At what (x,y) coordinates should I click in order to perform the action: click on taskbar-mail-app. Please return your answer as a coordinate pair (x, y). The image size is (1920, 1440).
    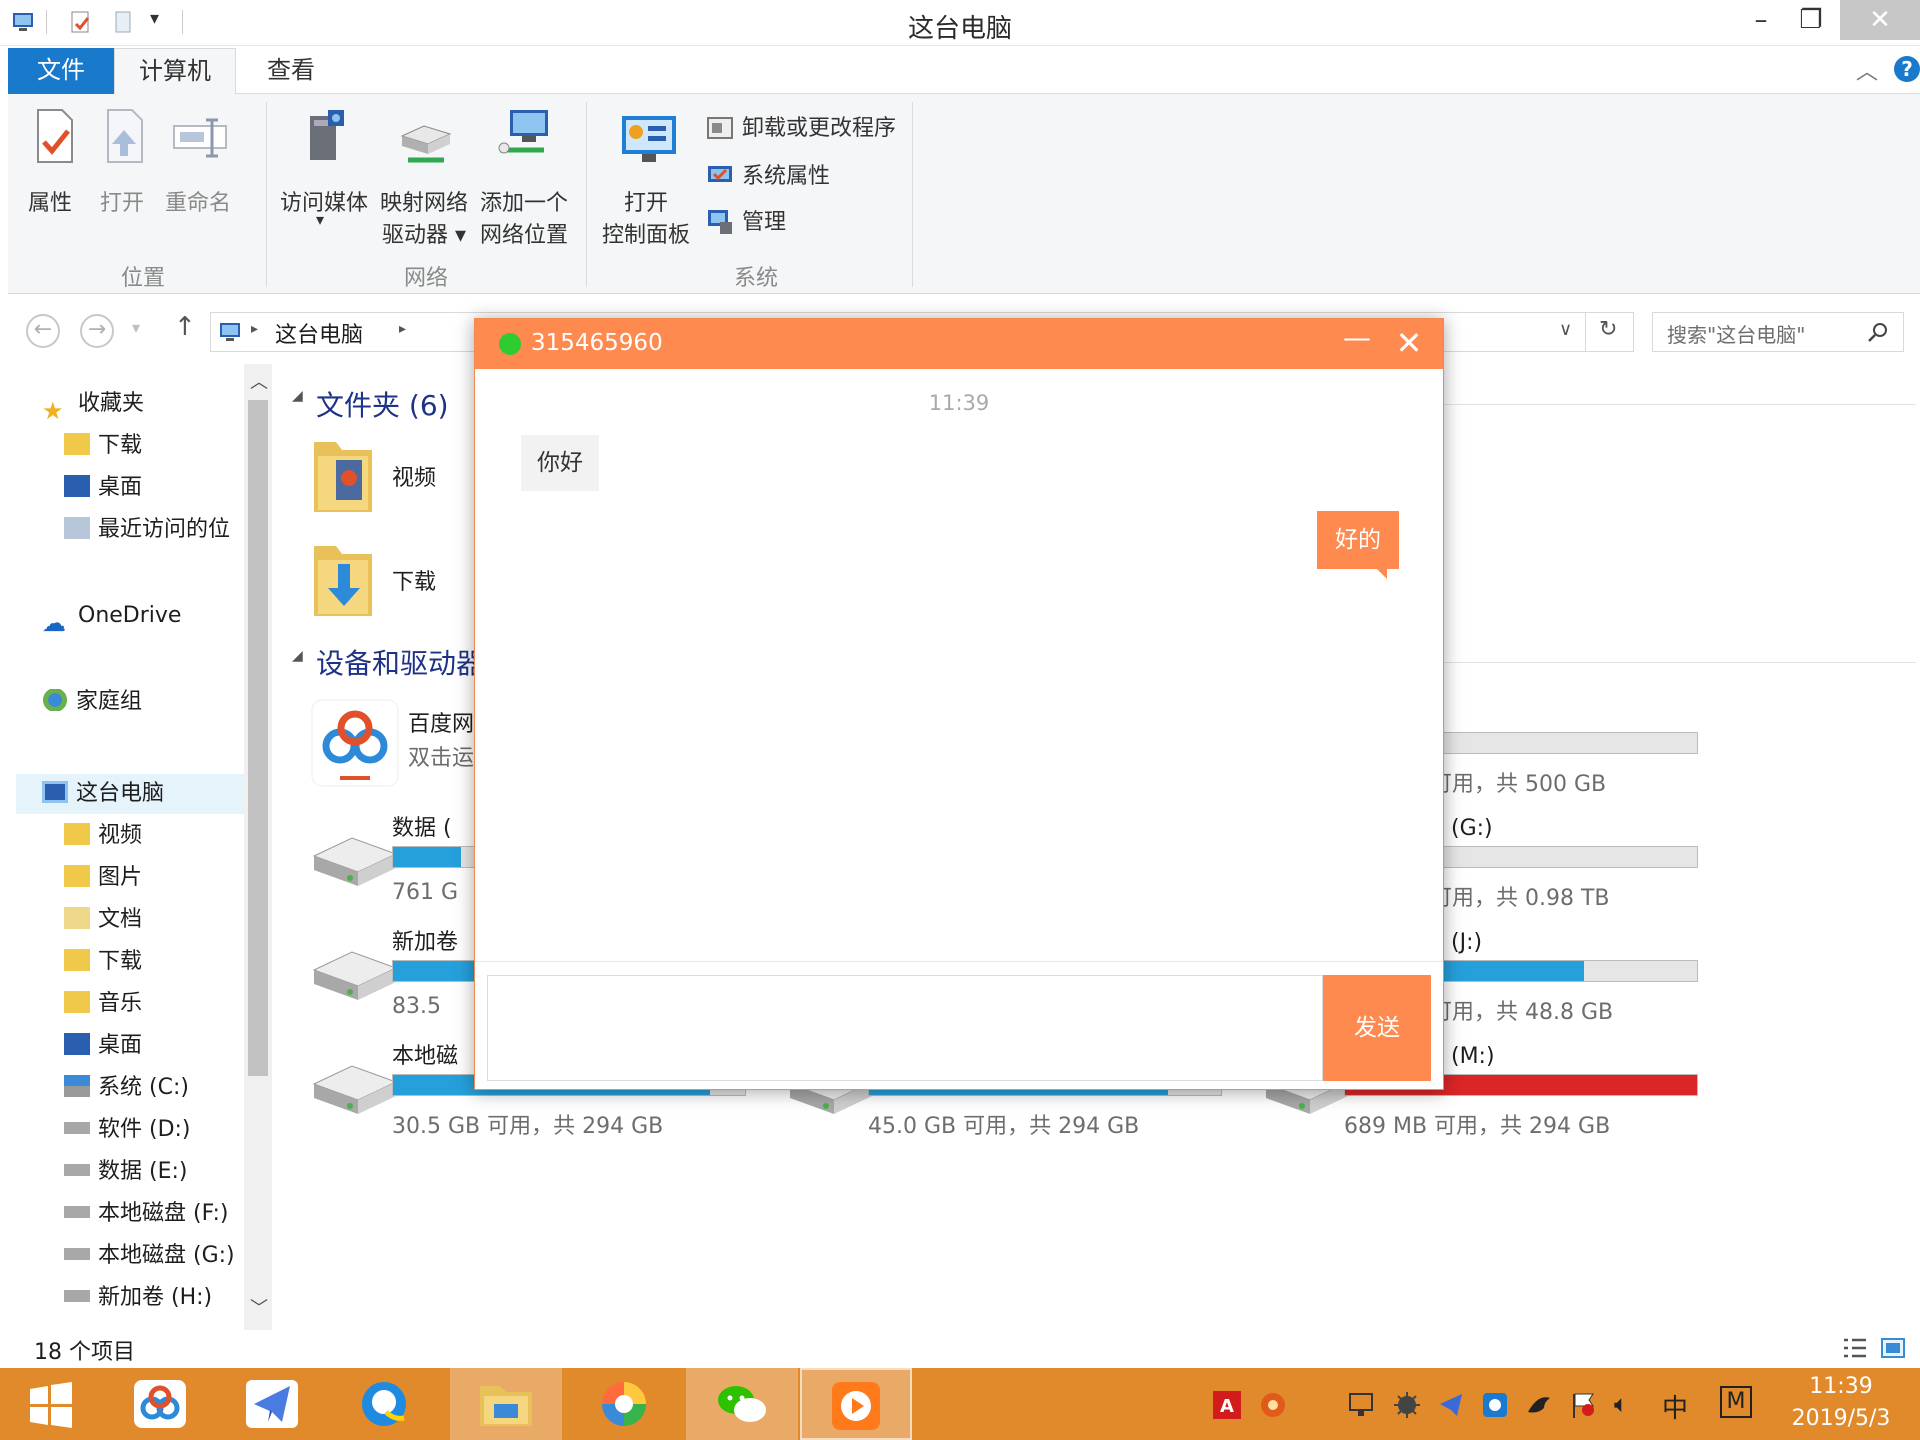
    Looking at the image, I should click on (272, 1404).